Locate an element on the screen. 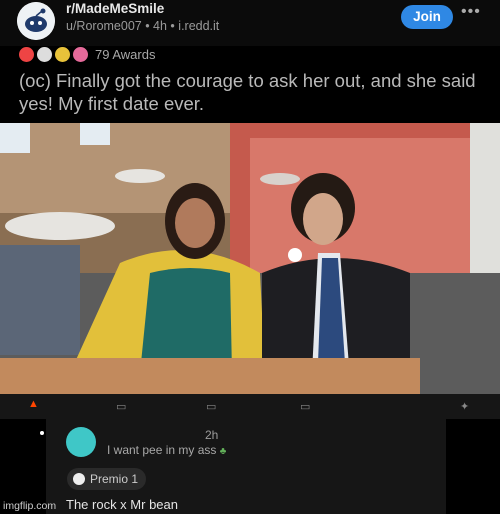  share-icon: ▭ is located at coordinates (211, 406).